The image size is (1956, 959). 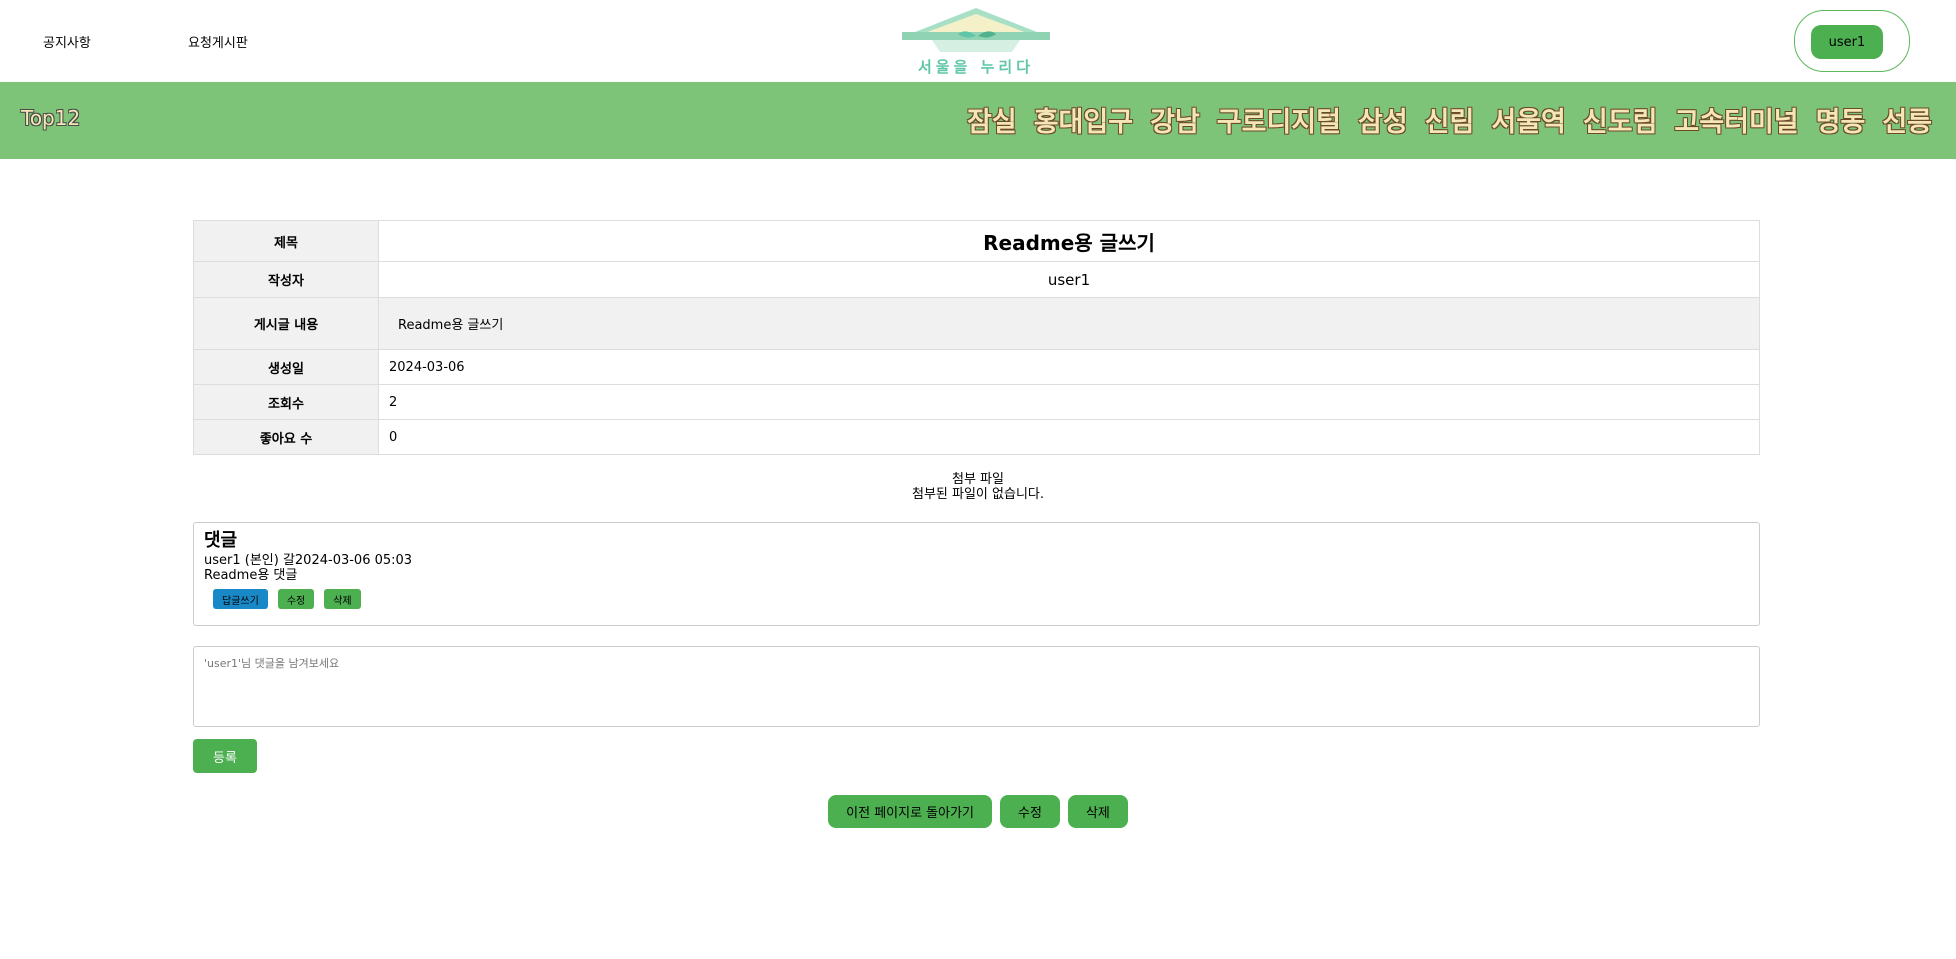 I want to click on back-button: 이전 페이지로 돌아가기, so click(x=910, y=811).